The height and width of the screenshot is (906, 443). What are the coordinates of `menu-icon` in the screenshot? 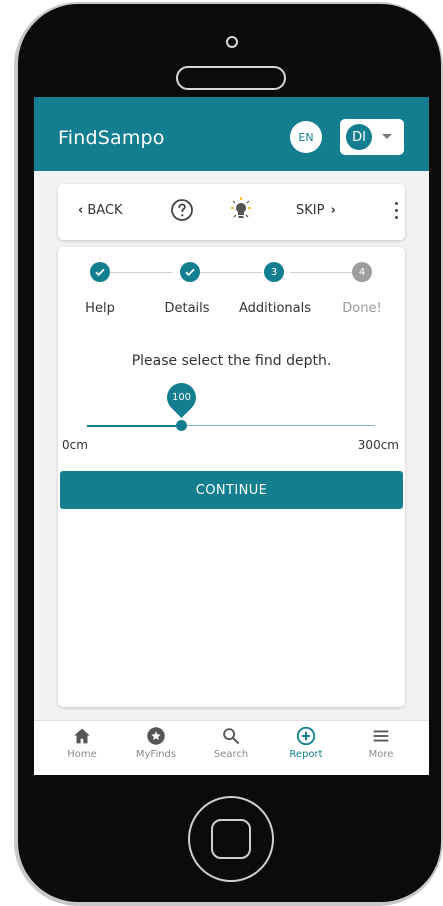 It's located at (381, 736).